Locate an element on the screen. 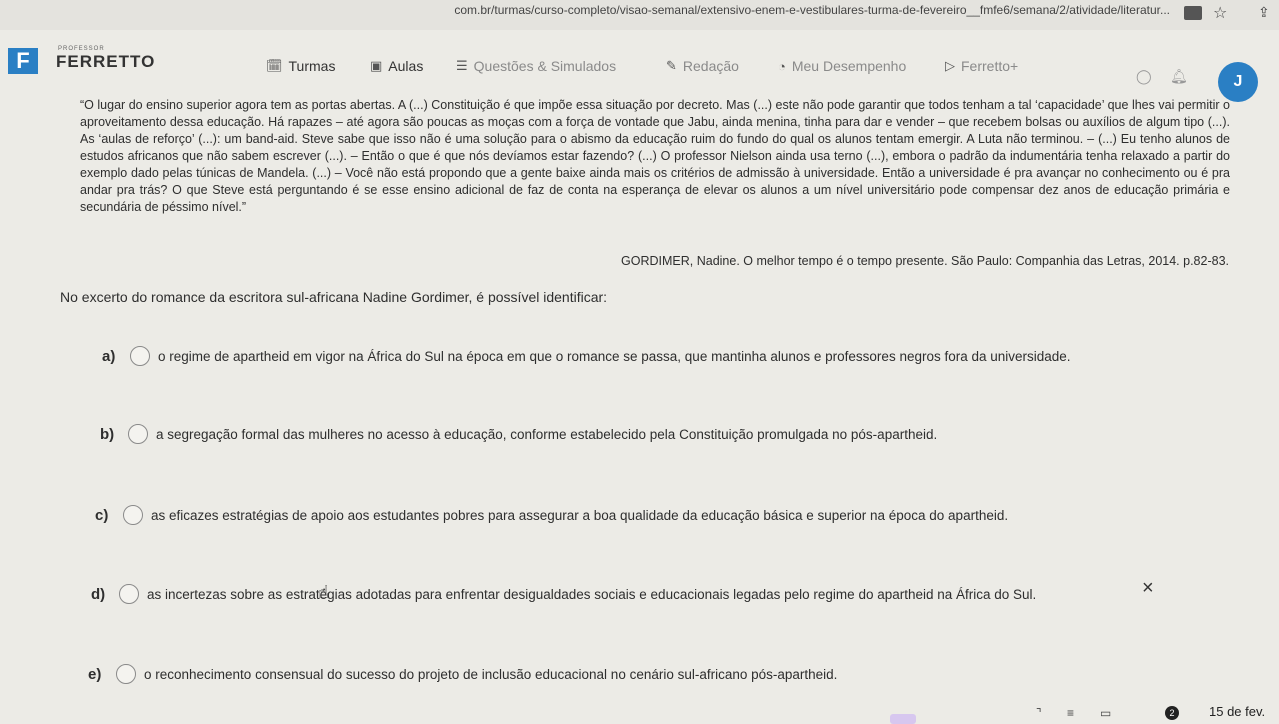 This screenshot has width=1279, height=724. tray-icon: ⌝ is located at coordinates (1039, 713).